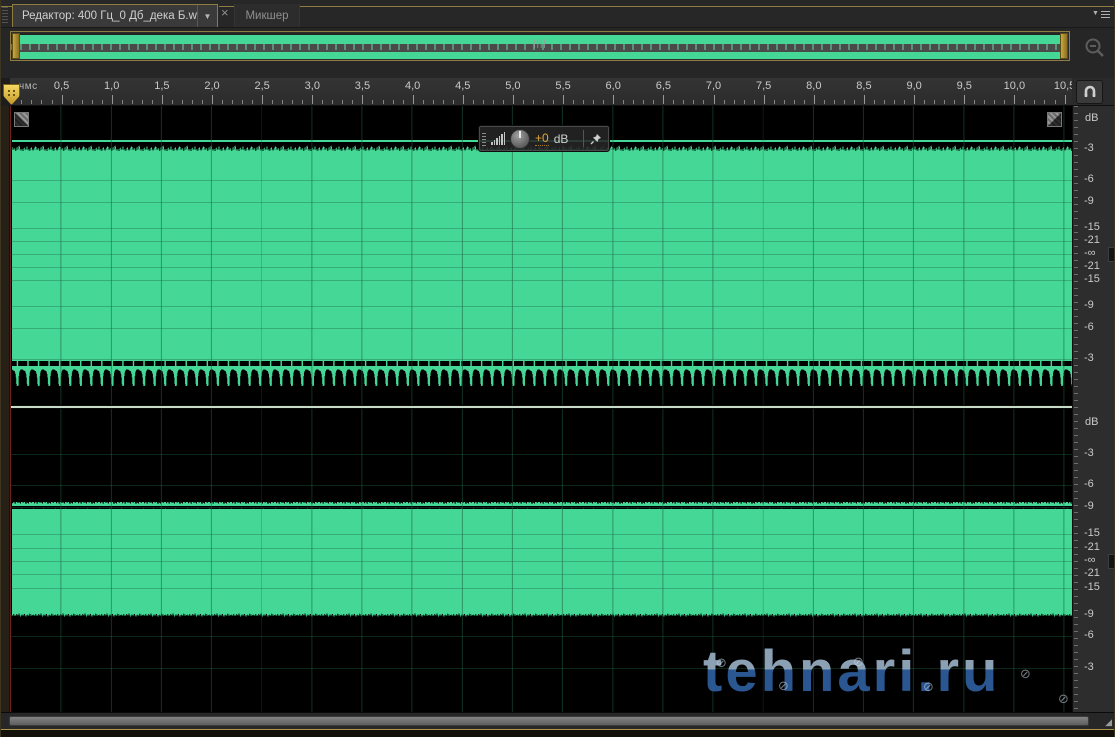 This screenshot has width=1115, height=737. What do you see at coordinates (207, 16) in the screenshot?
I see `chevron-down-icon: ▼` at bounding box center [207, 16].